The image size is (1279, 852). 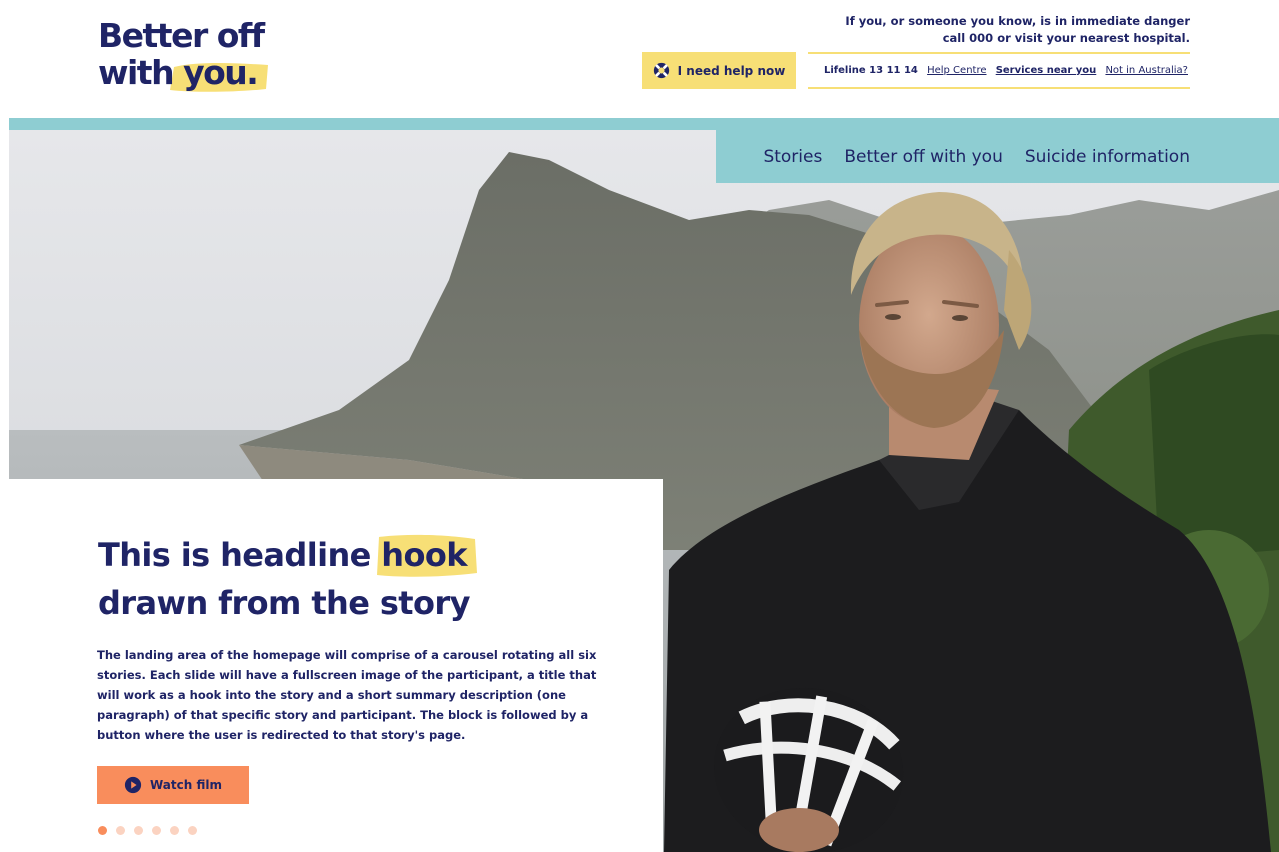 What do you see at coordinates (186, 785) in the screenshot?
I see `watch-film-label: Watch film` at bounding box center [186, 785].